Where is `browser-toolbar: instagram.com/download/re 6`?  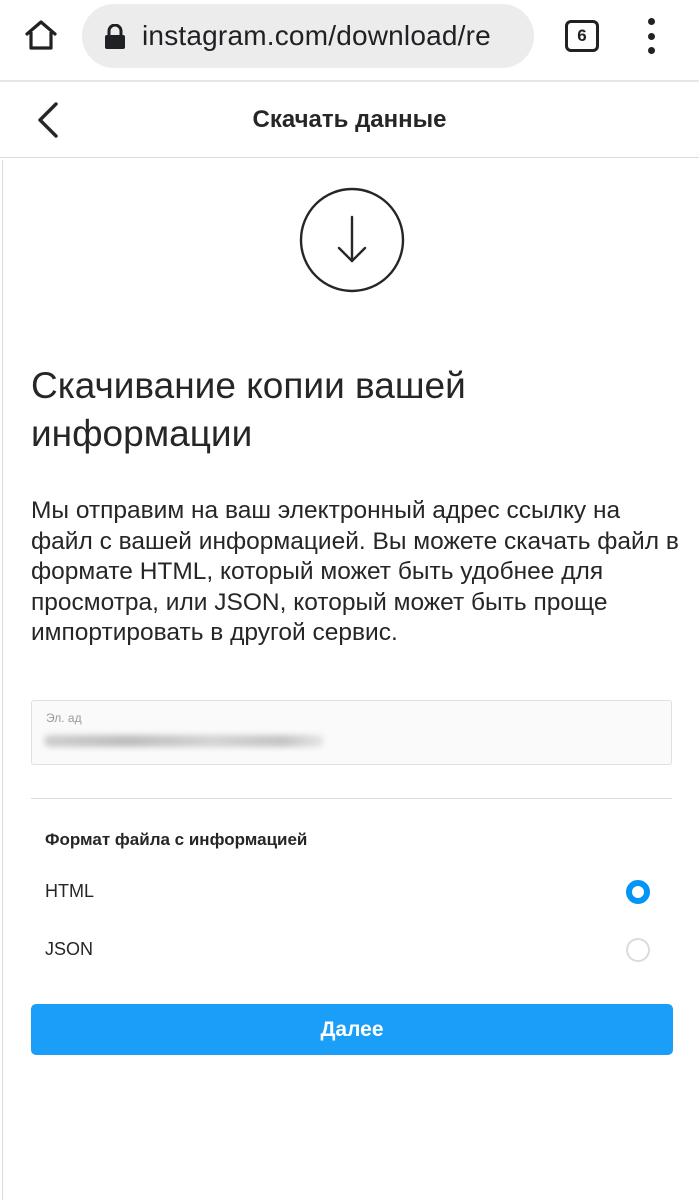
browser-toolbar: instagram.com/download/re 6 is located at coordinates (349, 41).